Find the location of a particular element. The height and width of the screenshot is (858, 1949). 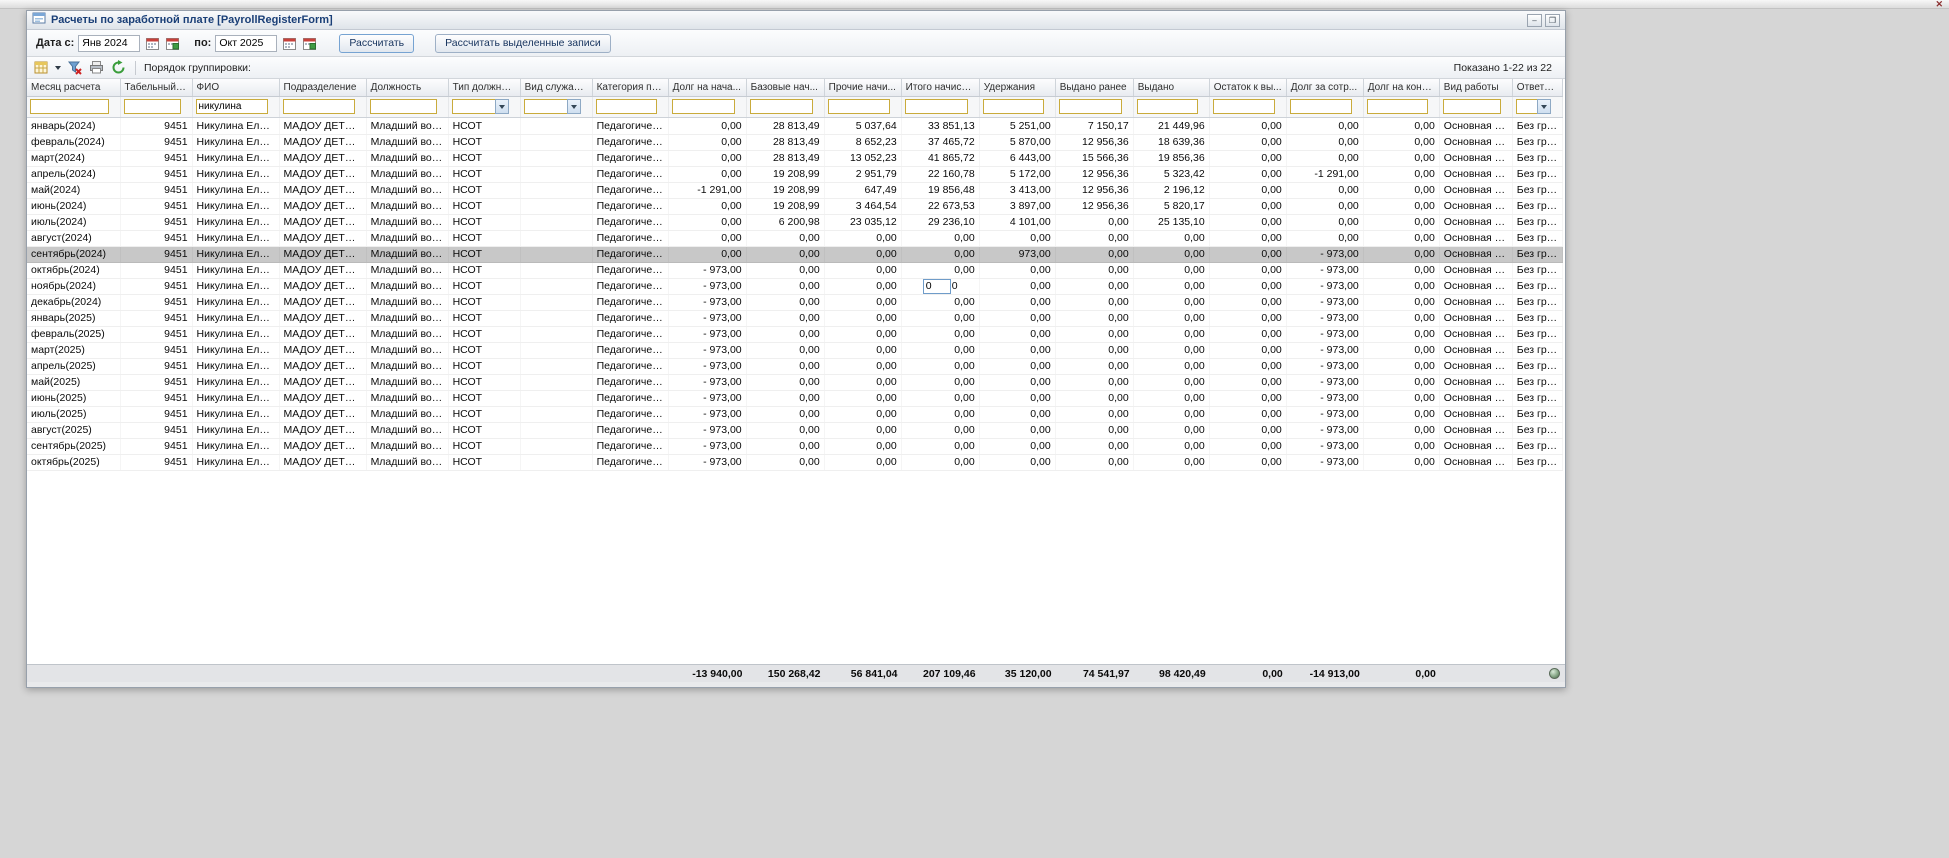

grid-cell: 37 465,72 is located at coordinates (940, 142).